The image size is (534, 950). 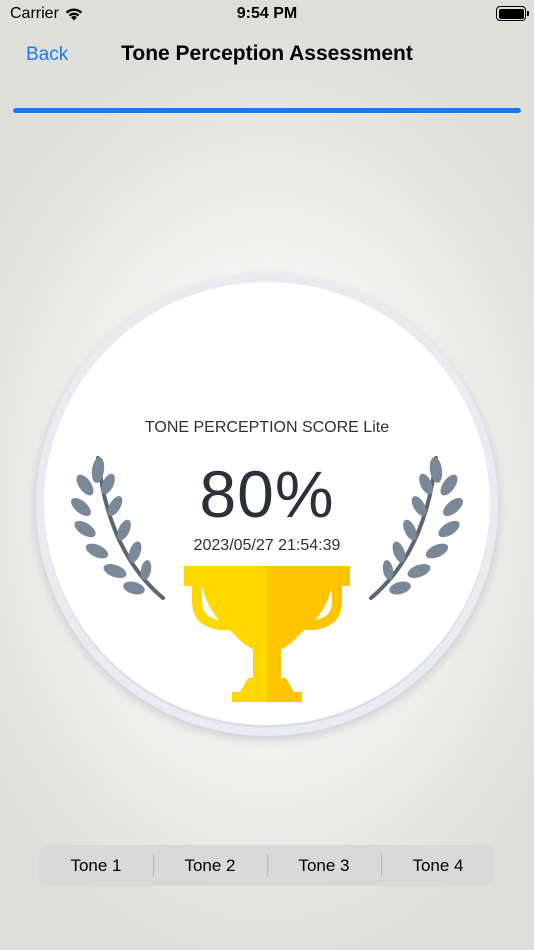 I want to click on tone-2-button: Tone 2, so click(x=210, y=865).